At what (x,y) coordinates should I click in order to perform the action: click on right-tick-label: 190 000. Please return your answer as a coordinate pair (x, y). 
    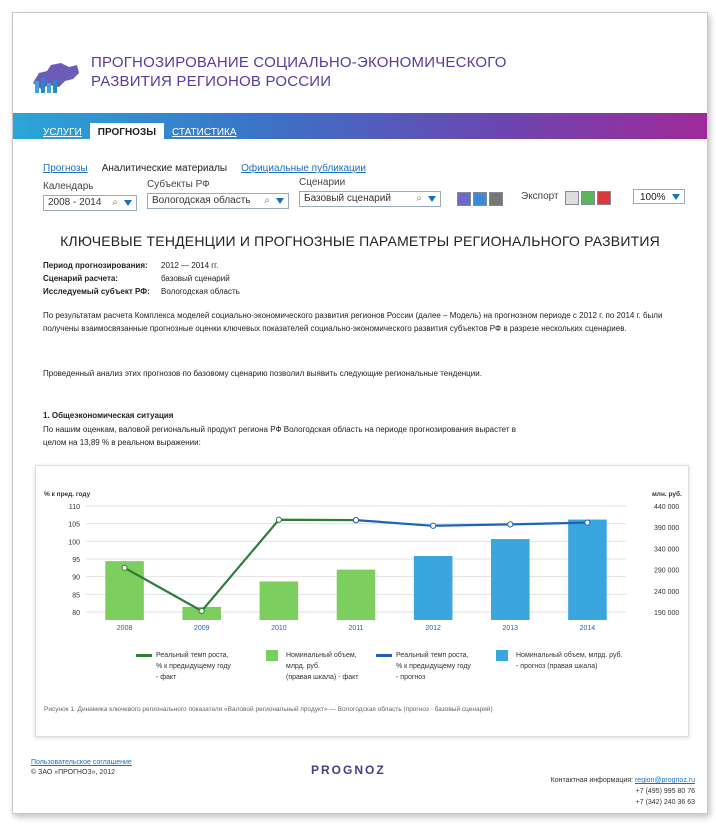
    Looking at the image, I should click on (666, 613).